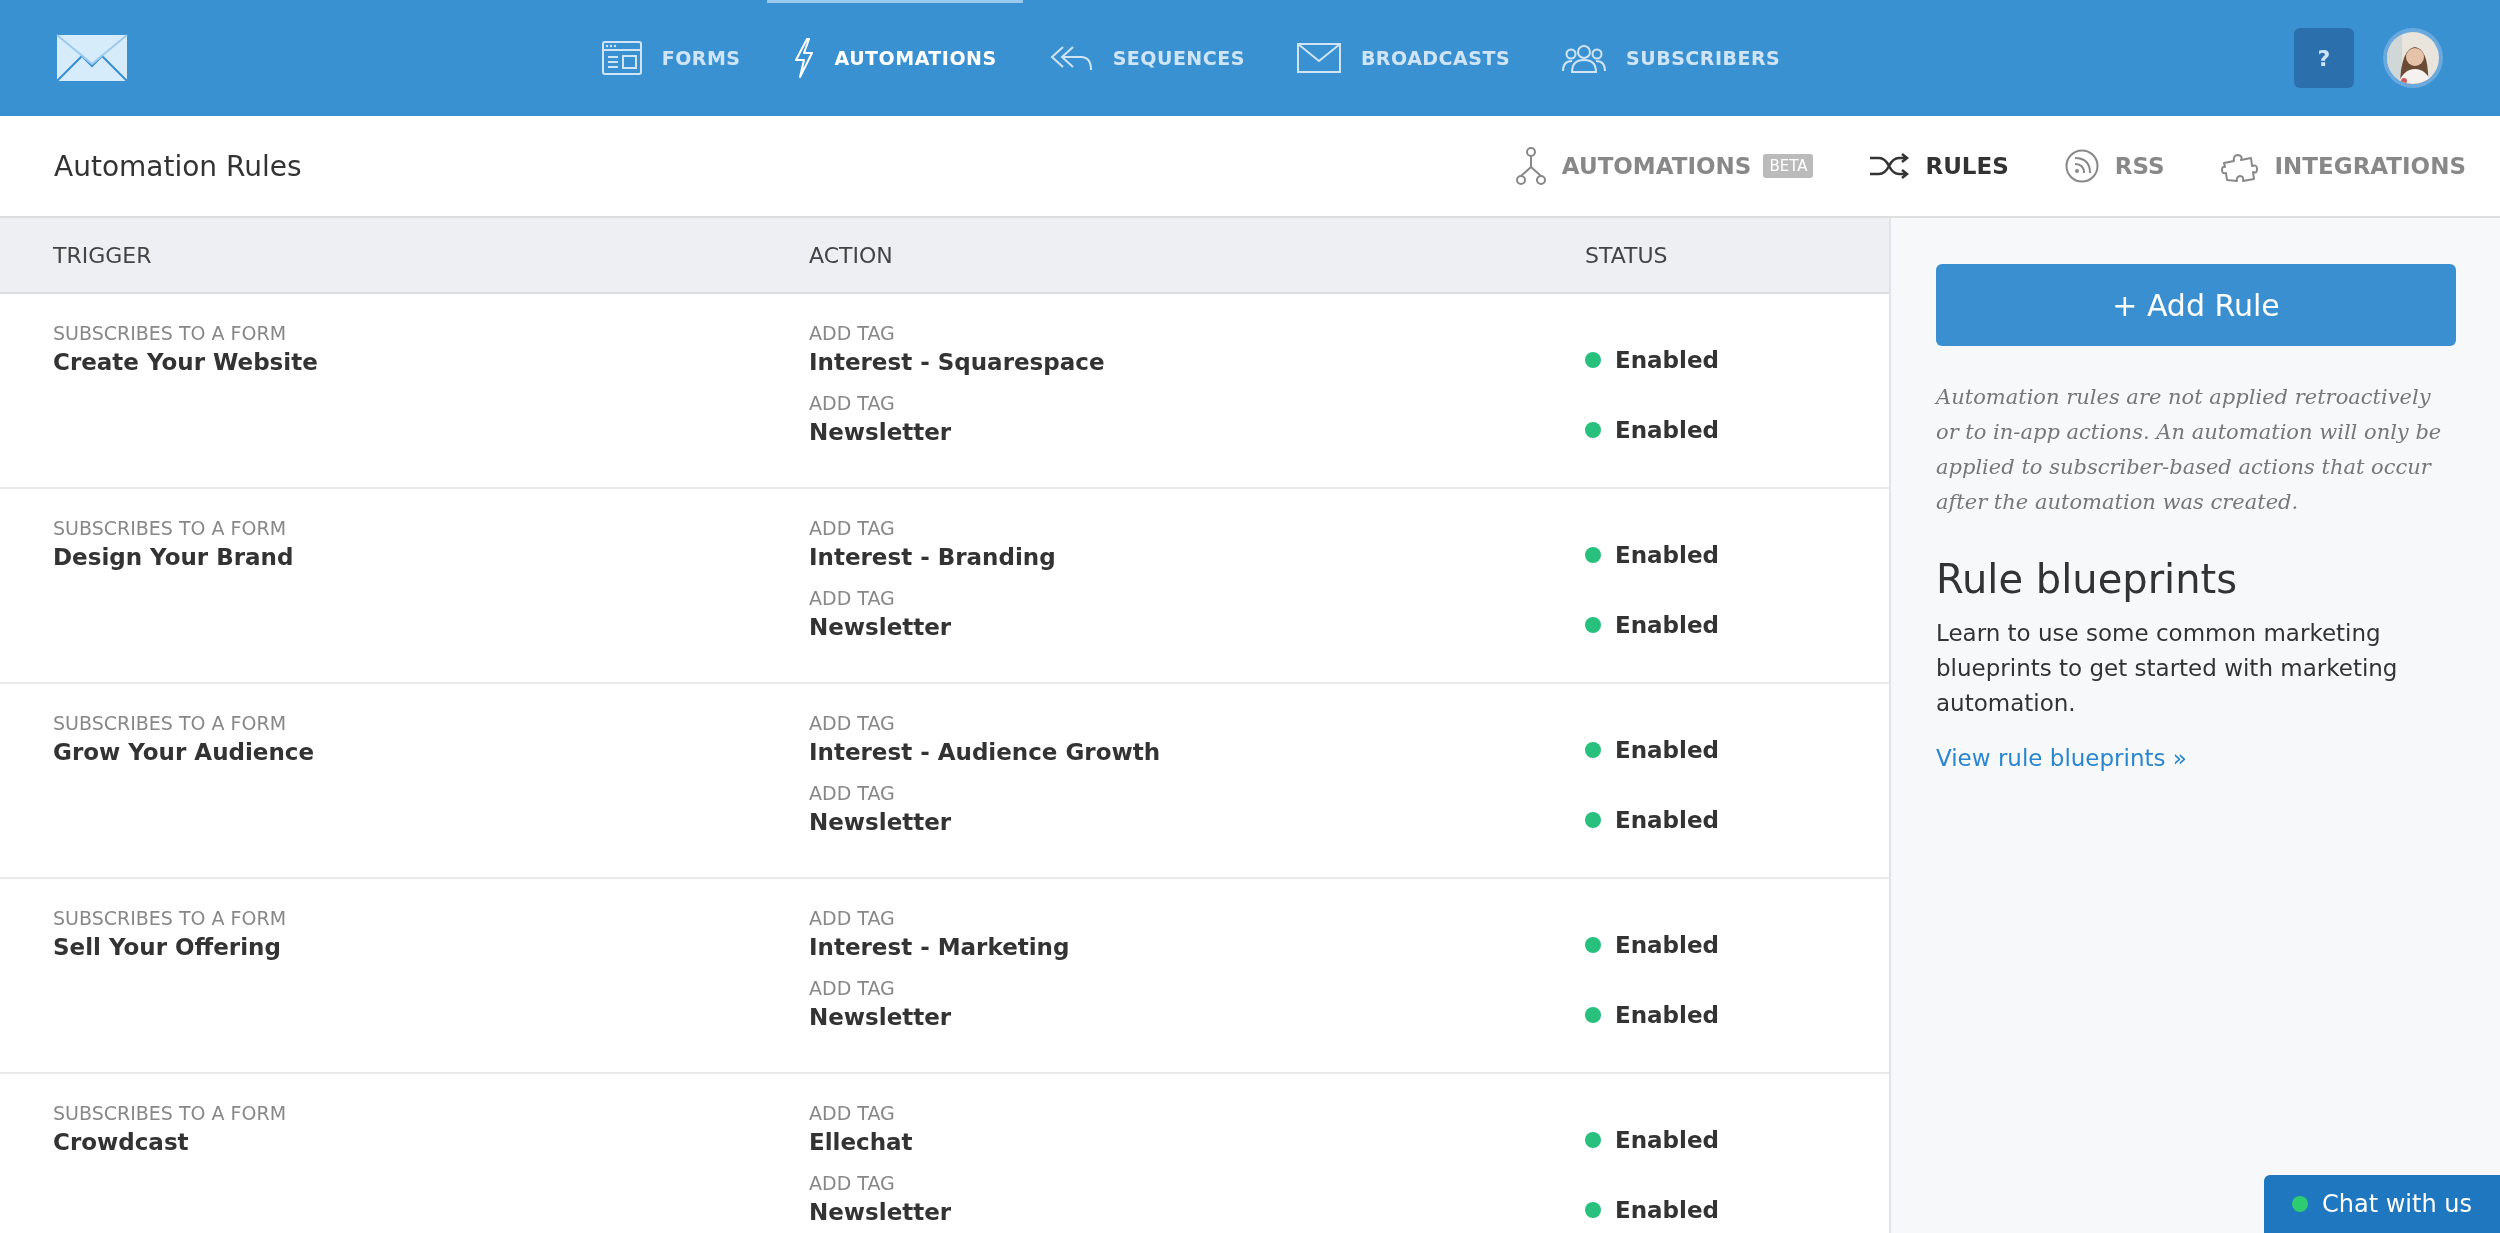  Describe the element at coordinates (1671, 58) in the screenshot. I see `nav-tab: SUBSCRIBERS` at that location.